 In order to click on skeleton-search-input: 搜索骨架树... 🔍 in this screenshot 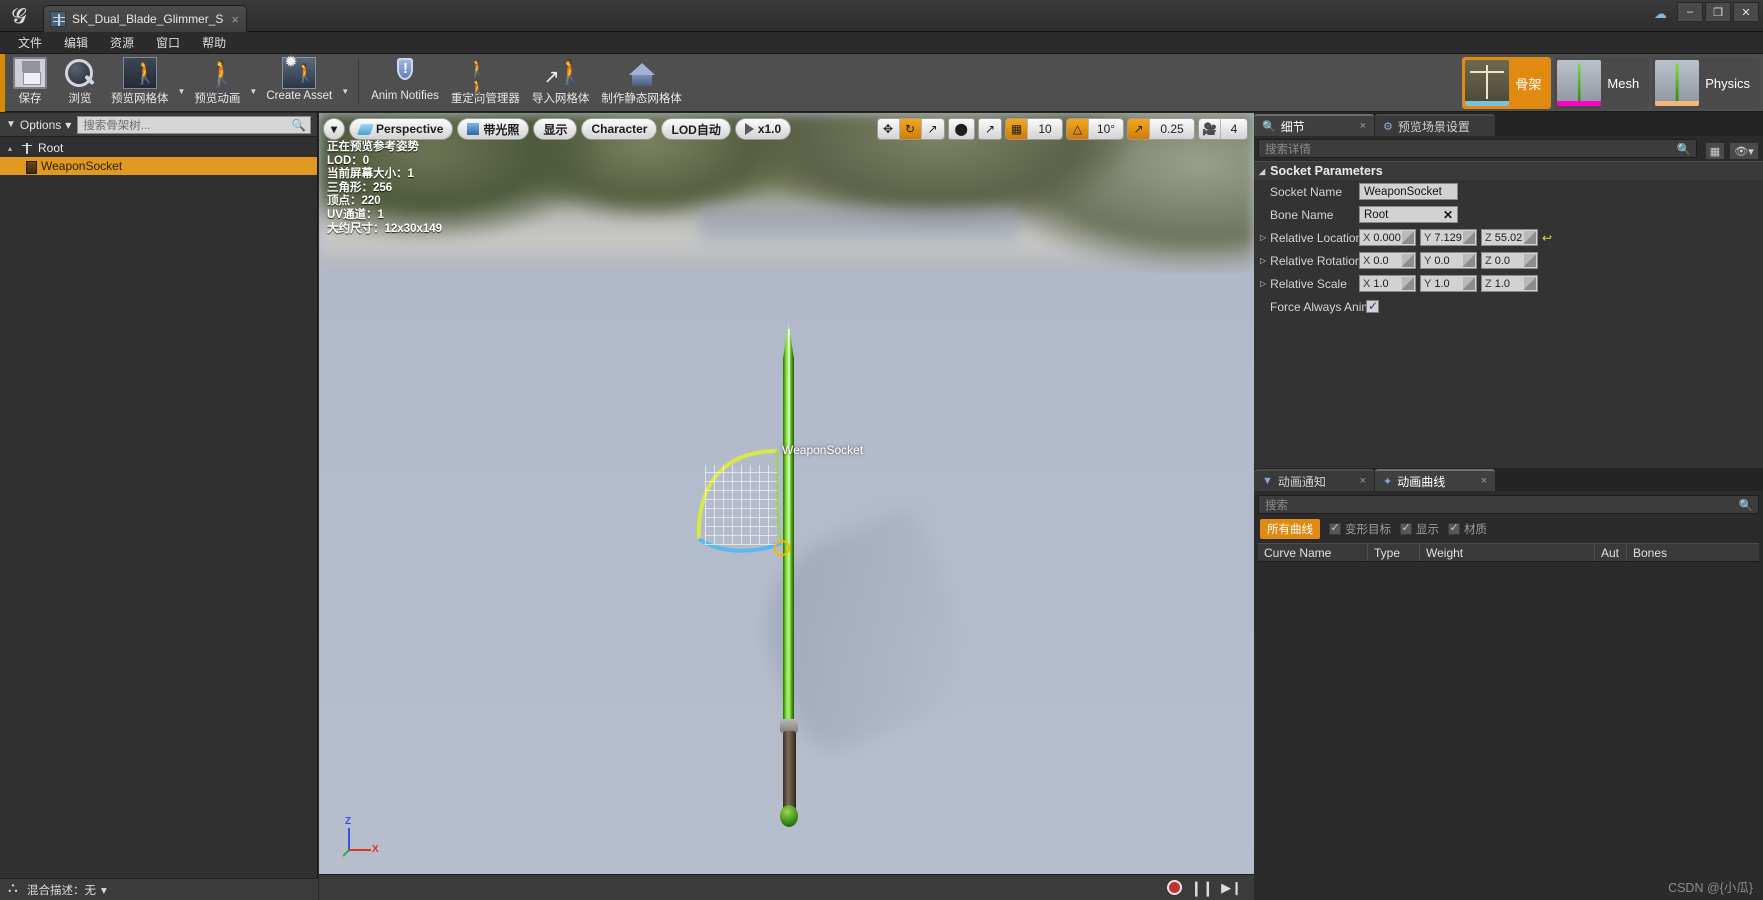, I will do `click(194, 124)`.